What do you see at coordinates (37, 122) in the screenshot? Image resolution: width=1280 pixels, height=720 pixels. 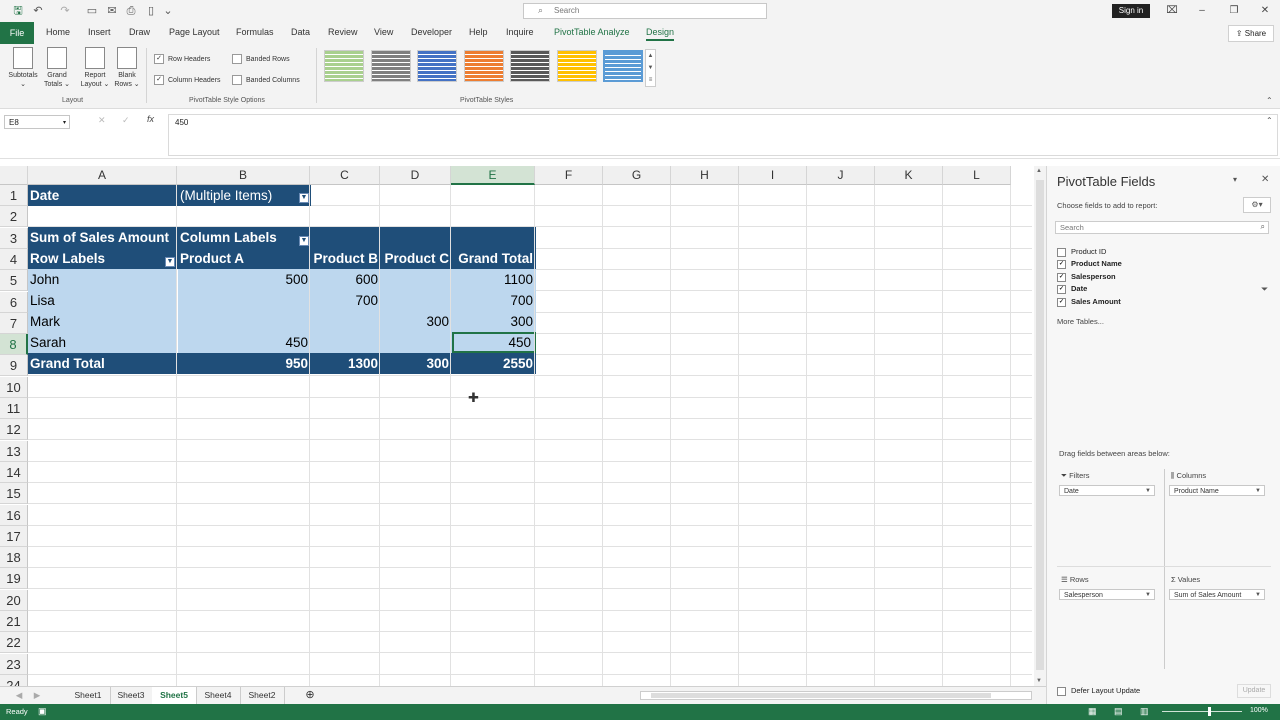 I see `name-box: E8 ▾` at bounding box center [37, 122].